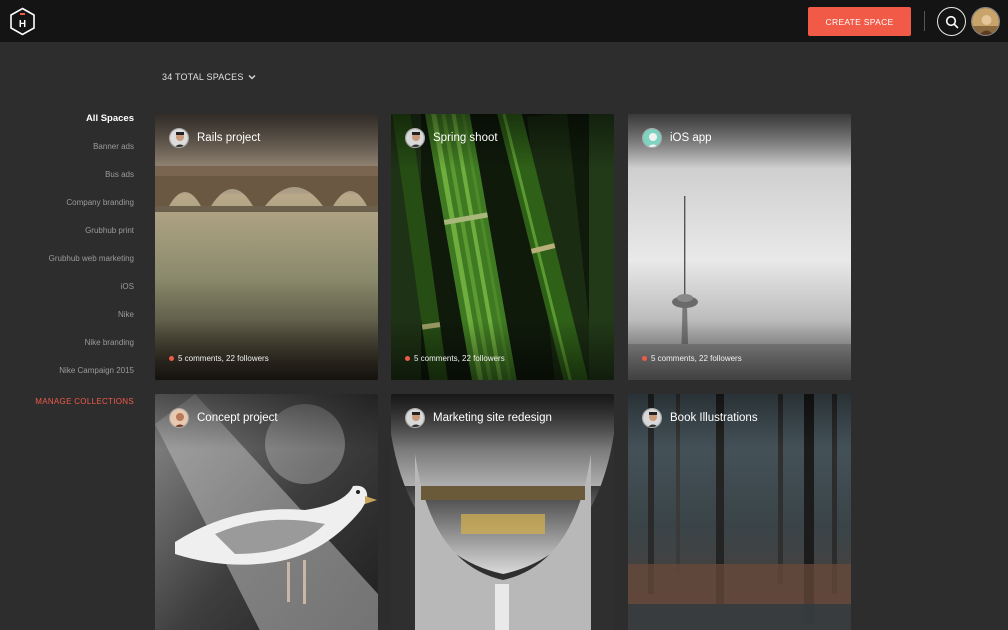  Describe the element at coordinates (985, 21) in the screenshot. I see `user-avatar` at that location.